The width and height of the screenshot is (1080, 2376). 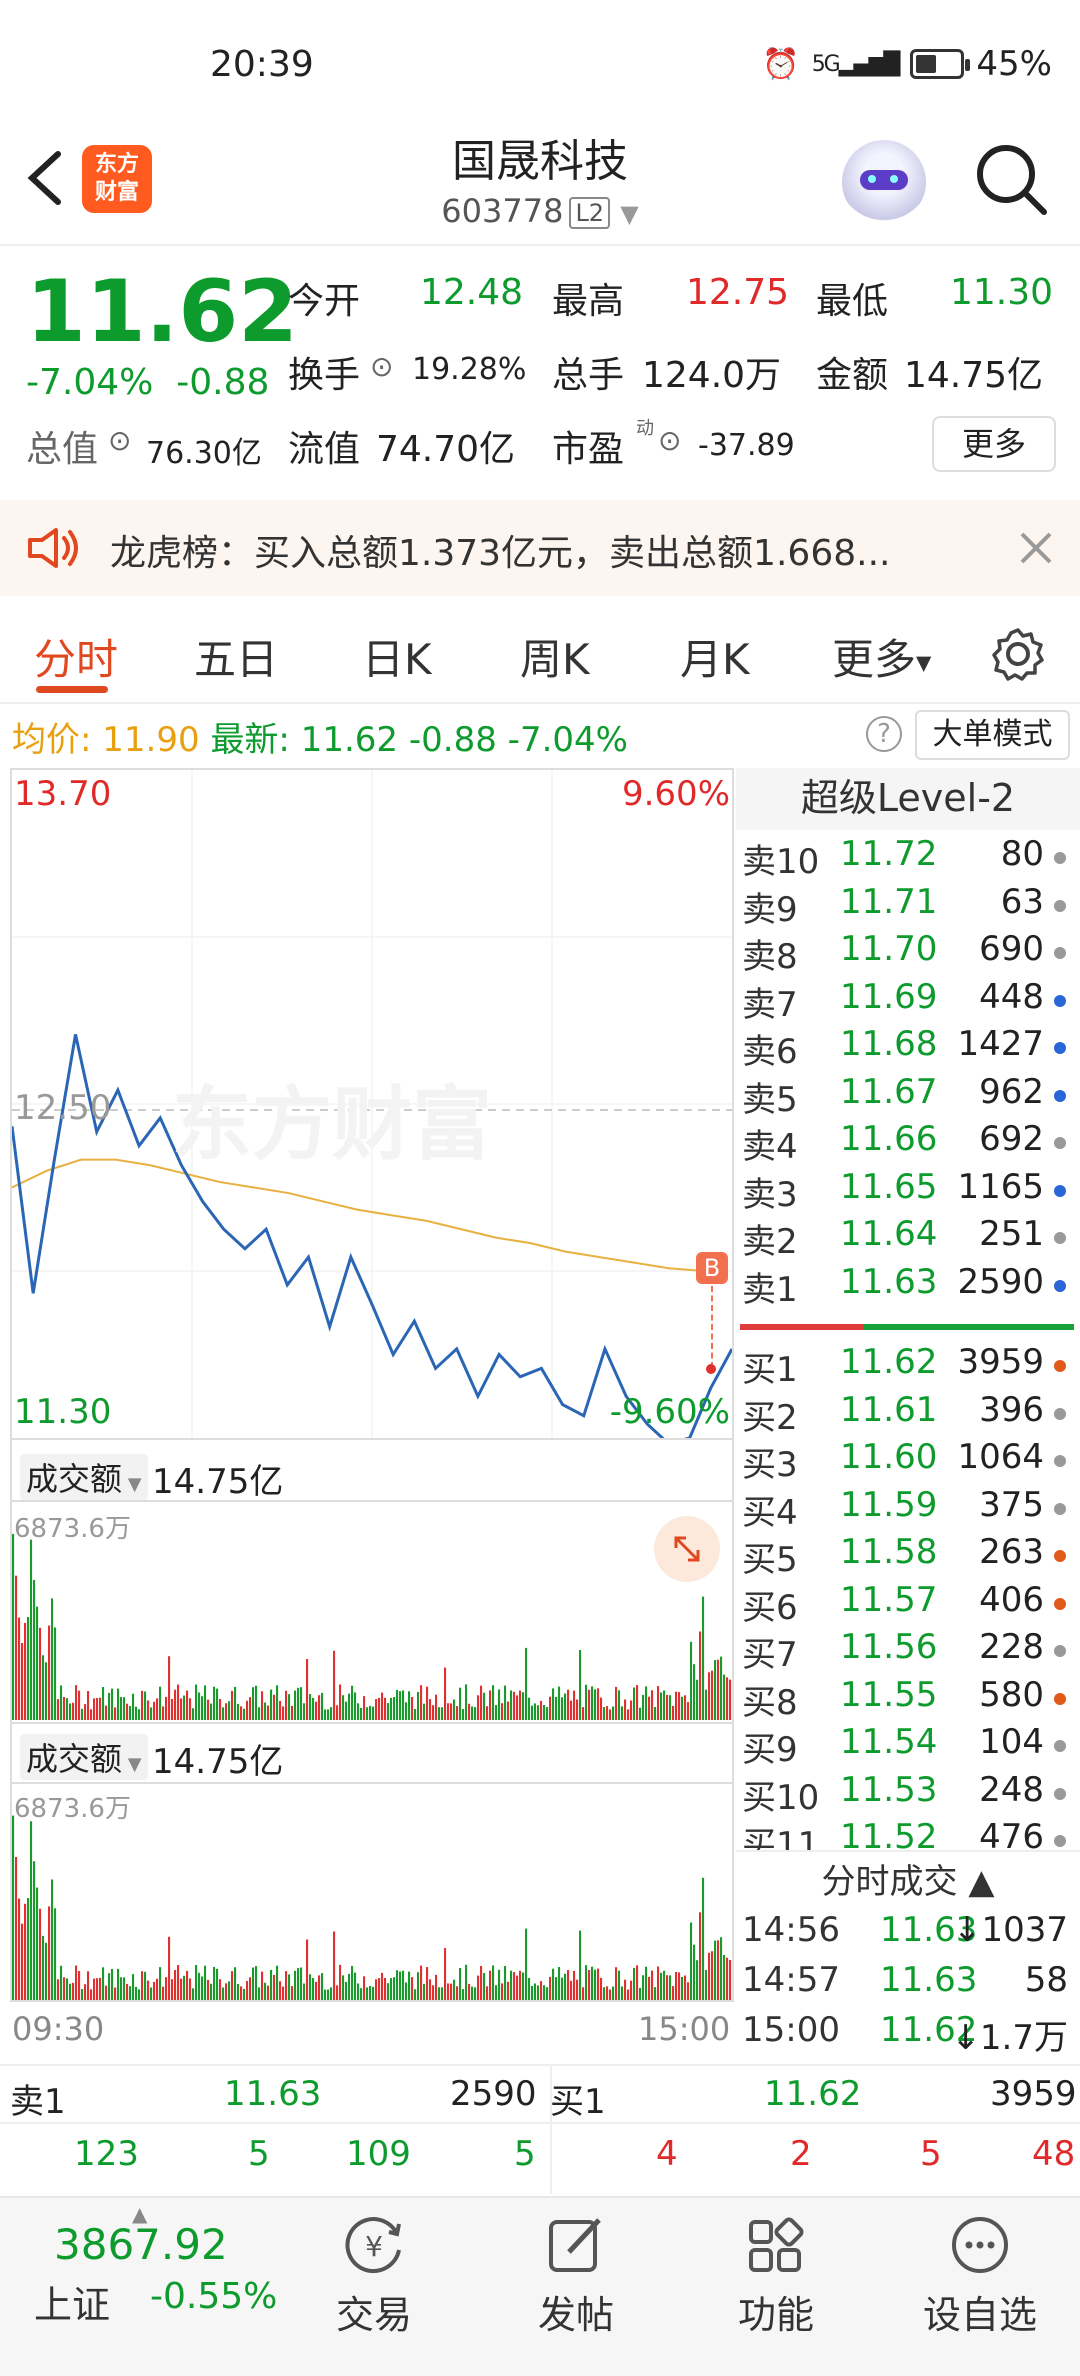 I want to click on bids-row: 买2 11.61 396, so click(x=907, y=1414).